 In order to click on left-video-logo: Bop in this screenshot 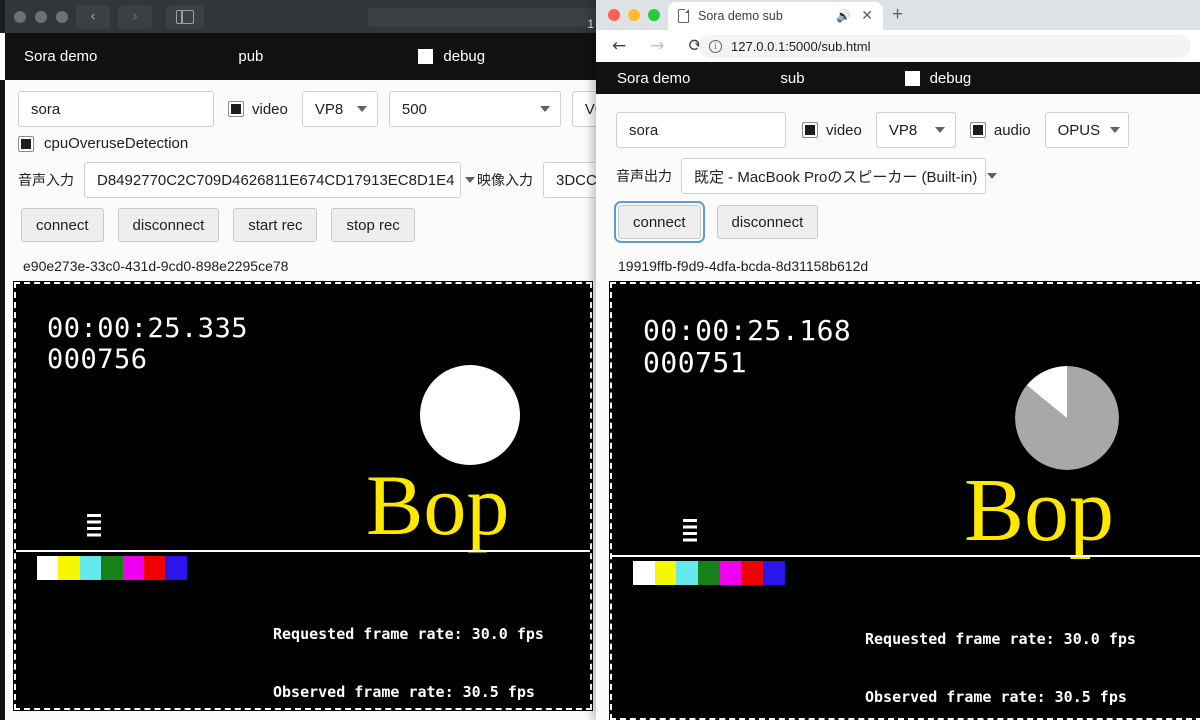, I will do `click(438, 505)`.